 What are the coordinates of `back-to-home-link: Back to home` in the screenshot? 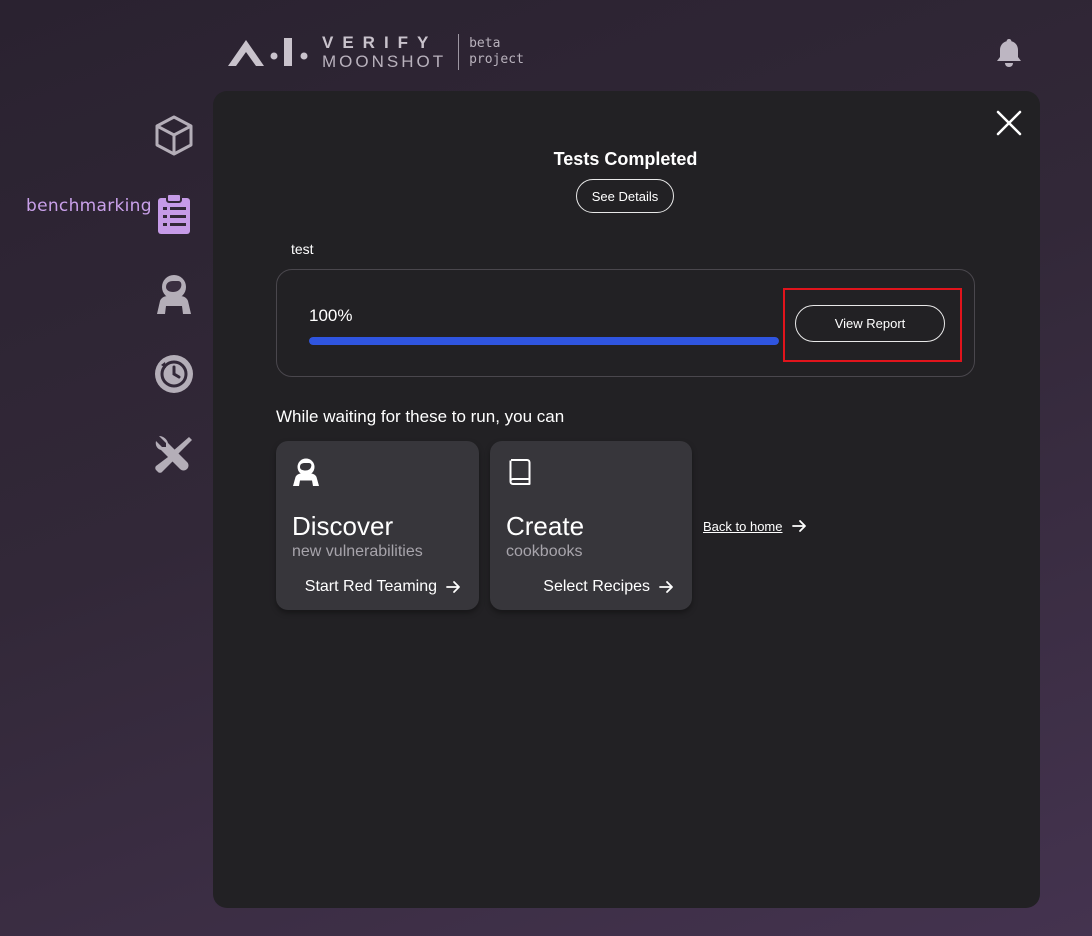 It's located at (755, 526).